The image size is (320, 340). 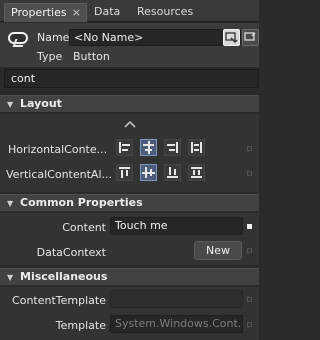 What do you see at coordinates (249, 173) in the screenshot?
I see `vertical-advanced-marker` at bounding box center [249, 173].